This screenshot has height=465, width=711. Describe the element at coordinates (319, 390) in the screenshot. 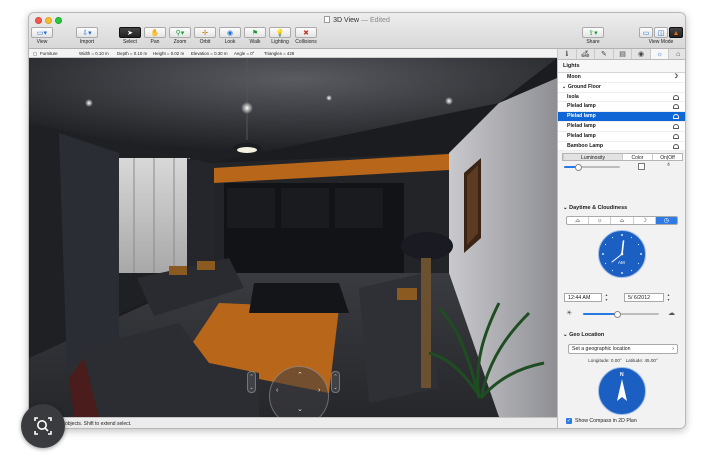

I see `nav-right-arrow-icon: ›` at that location.